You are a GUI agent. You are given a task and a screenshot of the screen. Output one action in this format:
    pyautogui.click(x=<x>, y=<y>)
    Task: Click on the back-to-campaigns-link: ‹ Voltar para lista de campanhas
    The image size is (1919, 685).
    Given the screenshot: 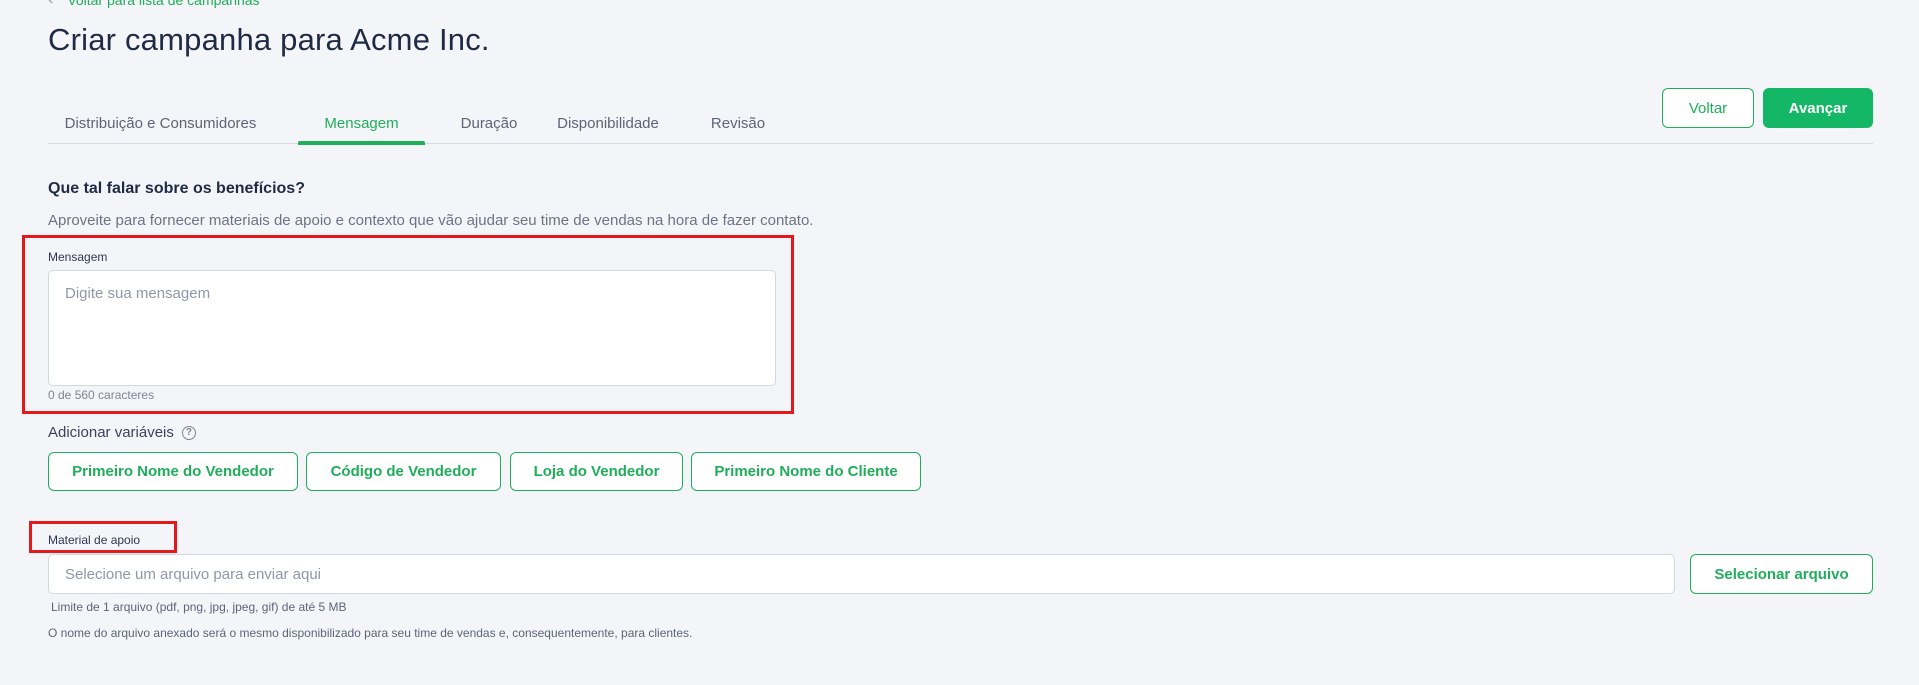 What is the action you would take?
    pyautogui.click(x=154, y=4)
    